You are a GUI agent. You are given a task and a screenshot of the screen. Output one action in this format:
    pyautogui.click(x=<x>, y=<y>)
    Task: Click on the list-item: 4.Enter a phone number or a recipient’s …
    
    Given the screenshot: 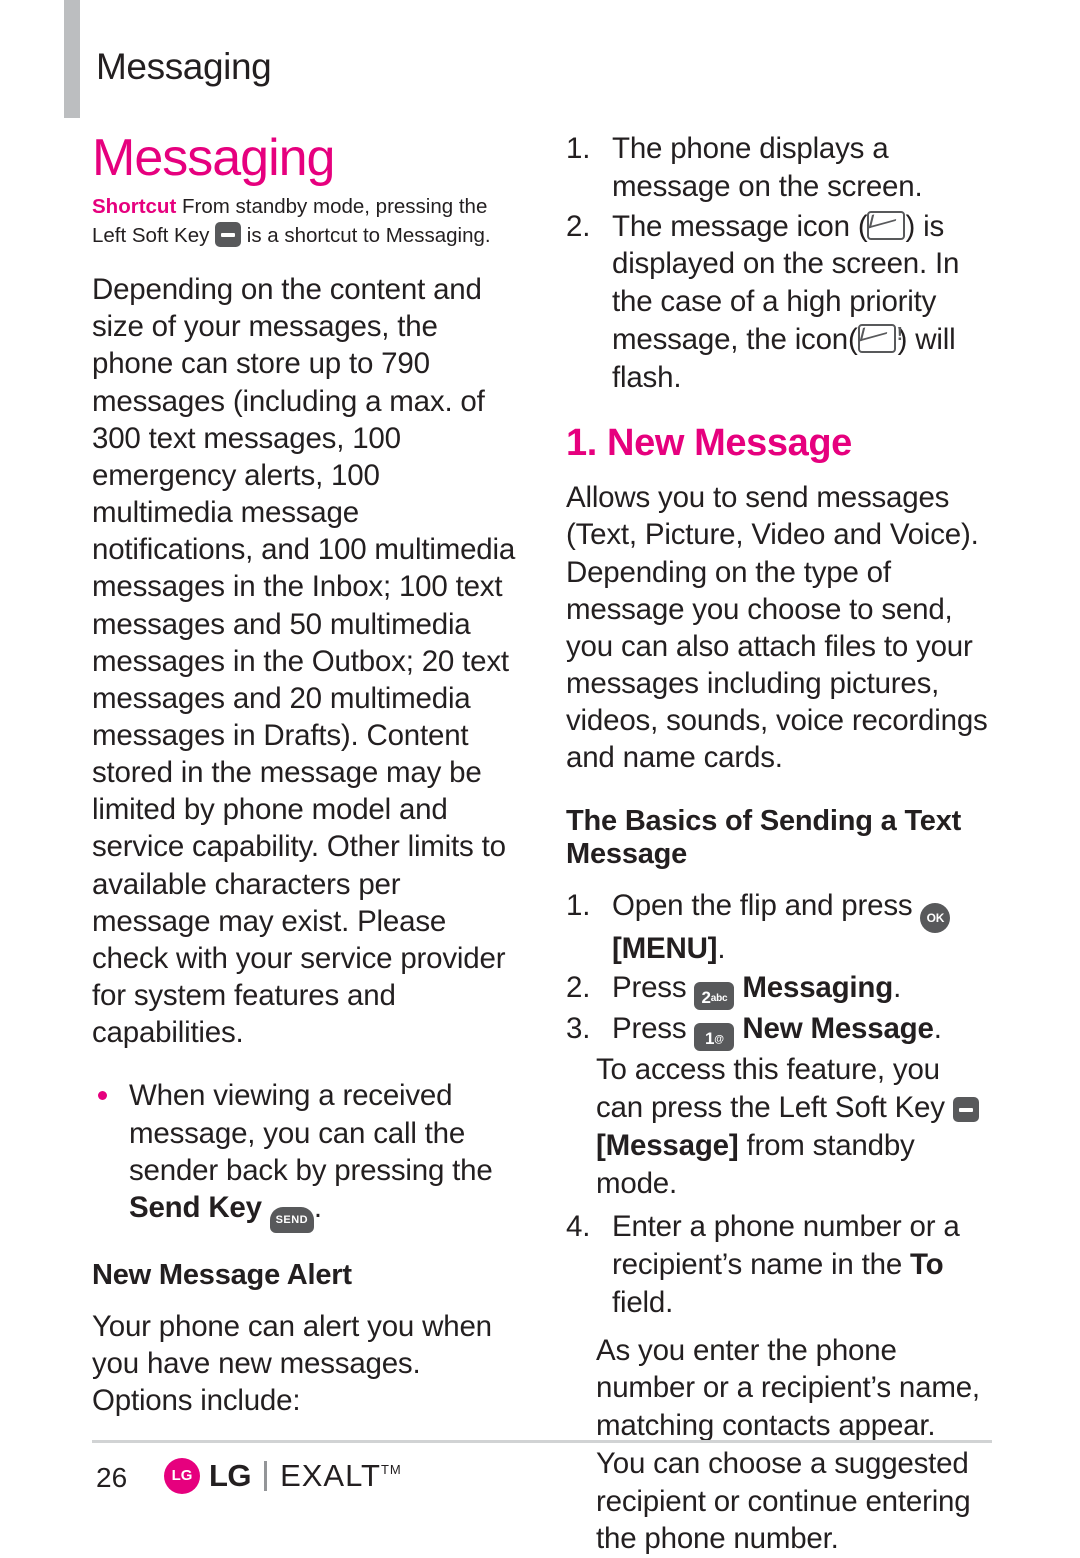 What is the action you would take?
    pyautogui.click(x=778, y=1264)
    